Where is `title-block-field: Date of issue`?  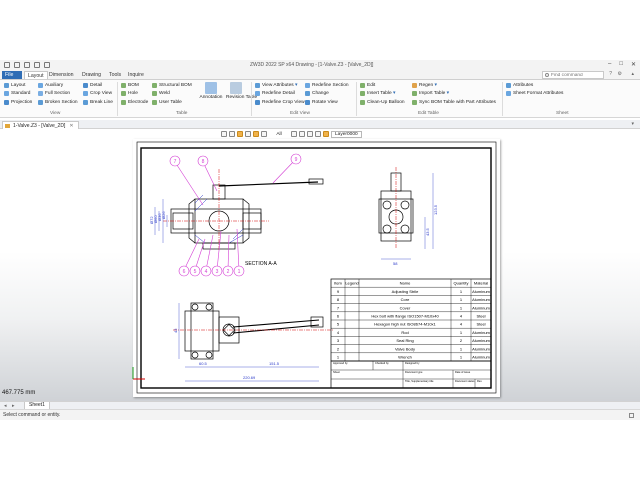 title-block-field: Date of issue is located at coordinates (463, 372).